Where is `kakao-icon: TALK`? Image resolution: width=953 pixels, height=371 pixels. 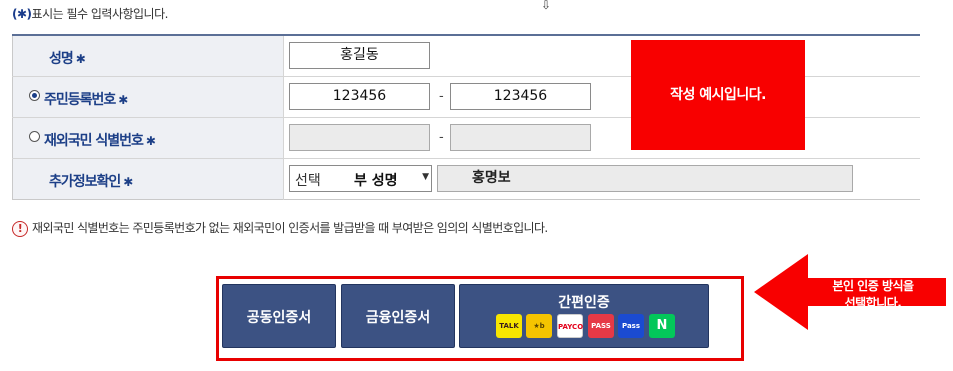 kakao-icon: TALK is located at coordinates (509, 326).